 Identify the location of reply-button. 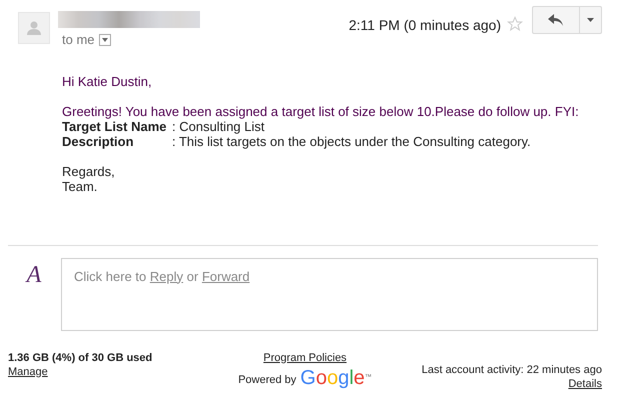
(556, 20).